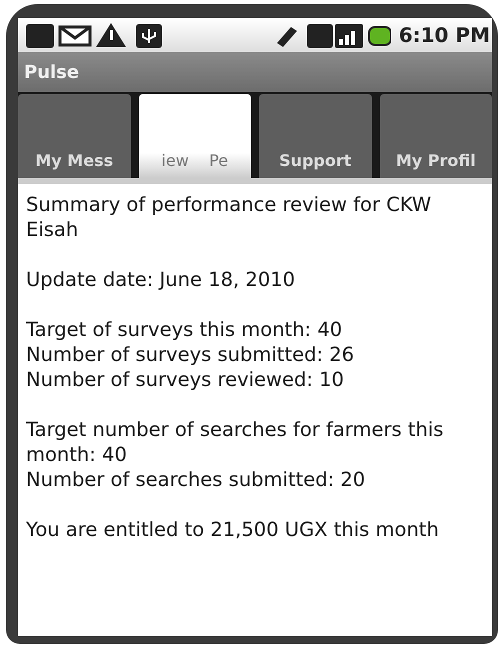  I want to click on tab: iew Pe, so click(194, 136).